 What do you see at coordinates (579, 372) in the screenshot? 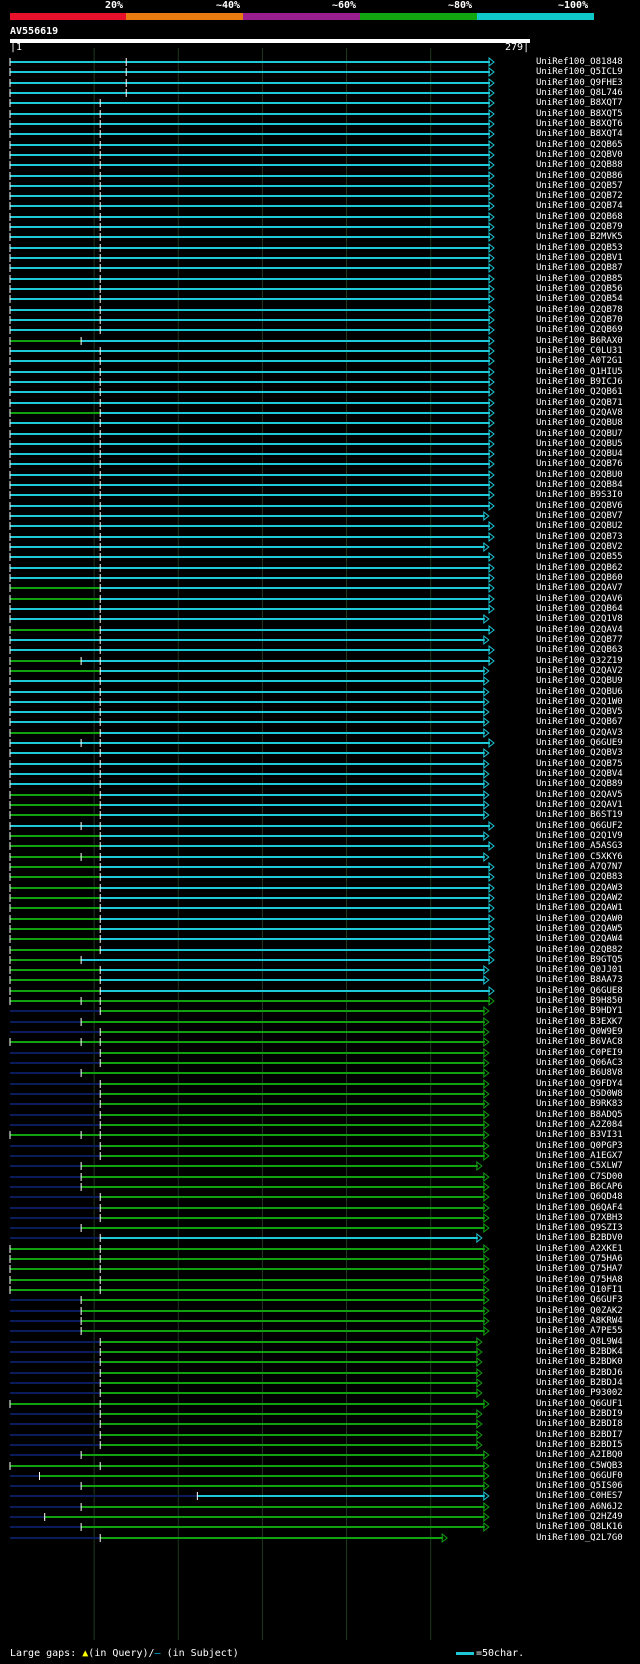
I see `hit-label: UniRef100_Q1HIU5` at bounding box center [579, 372].